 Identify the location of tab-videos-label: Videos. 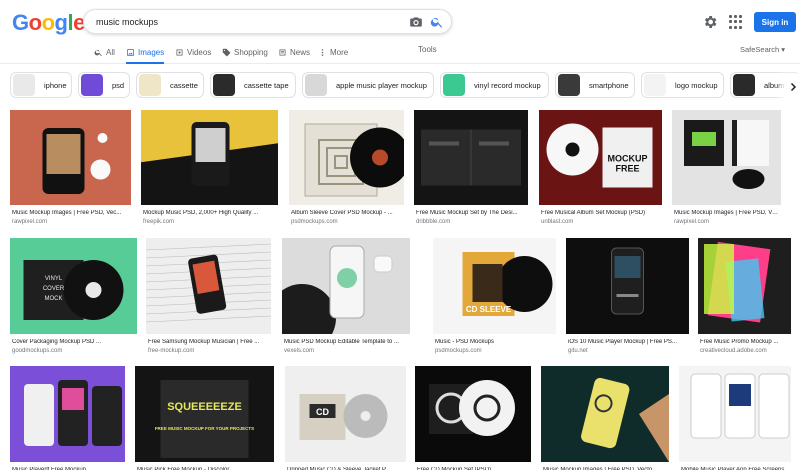
(199, 52).